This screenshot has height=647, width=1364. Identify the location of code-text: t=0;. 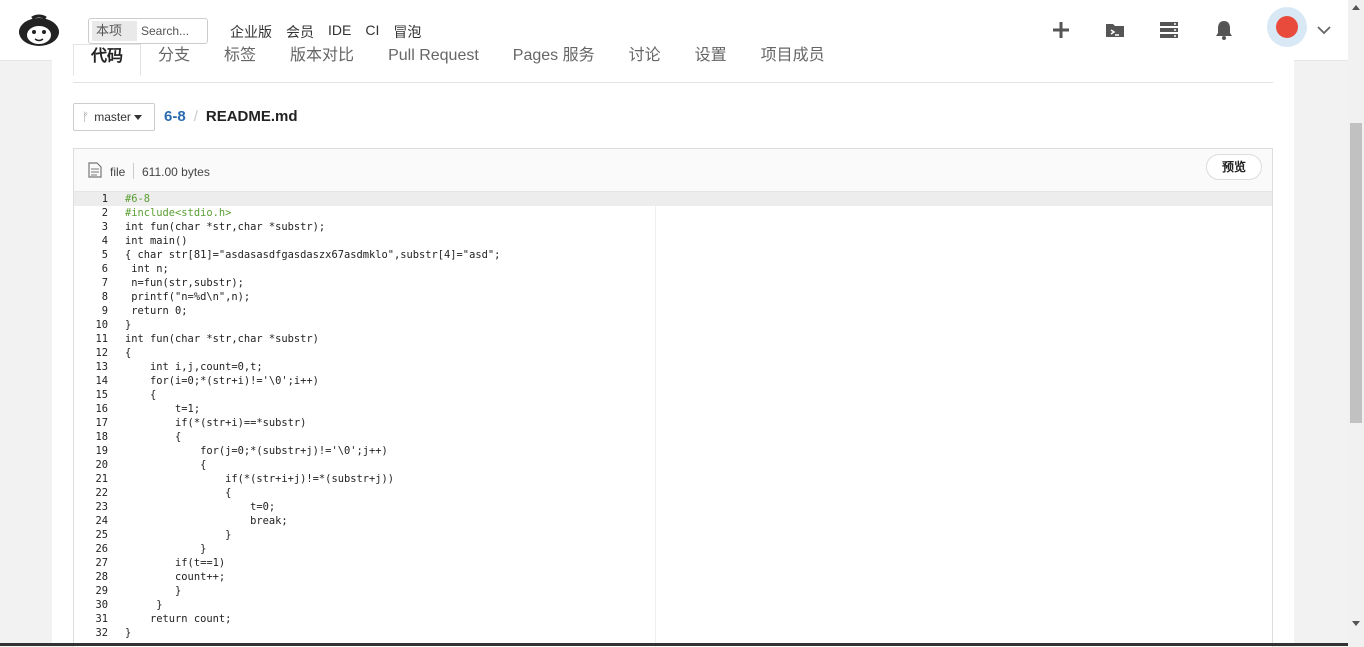
(200, 507).